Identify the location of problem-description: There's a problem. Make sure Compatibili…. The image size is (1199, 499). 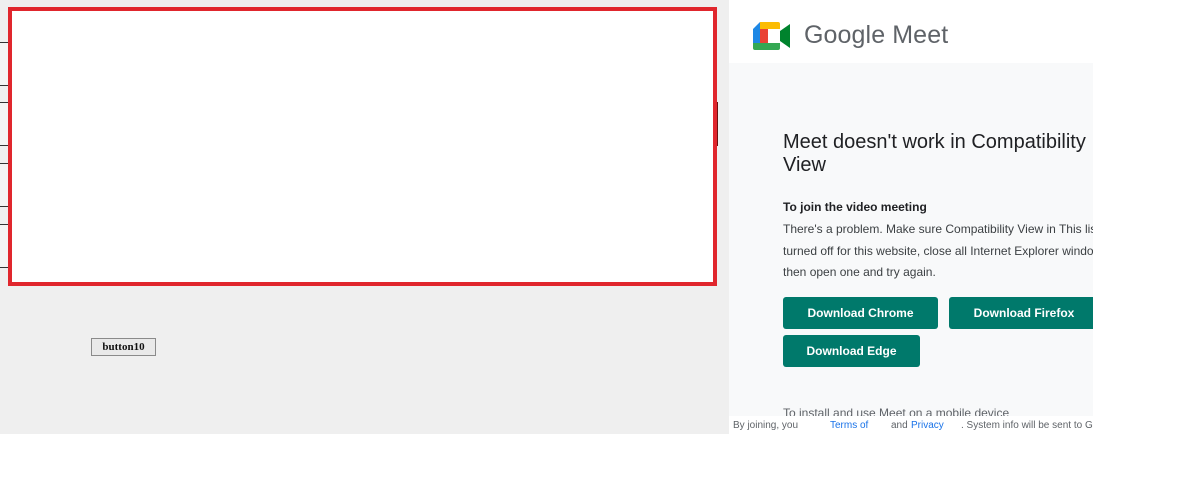
(938, 250).